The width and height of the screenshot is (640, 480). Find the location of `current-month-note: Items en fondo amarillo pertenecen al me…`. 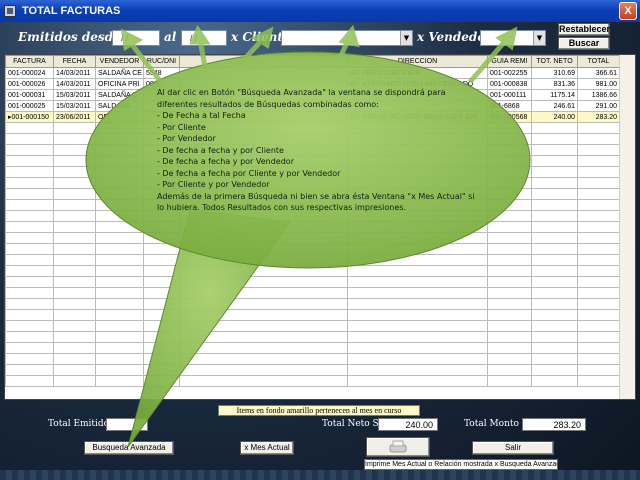

current-month-note: Items en fondo amarillo pertenecen al me… is located at coordinates (319, 410).